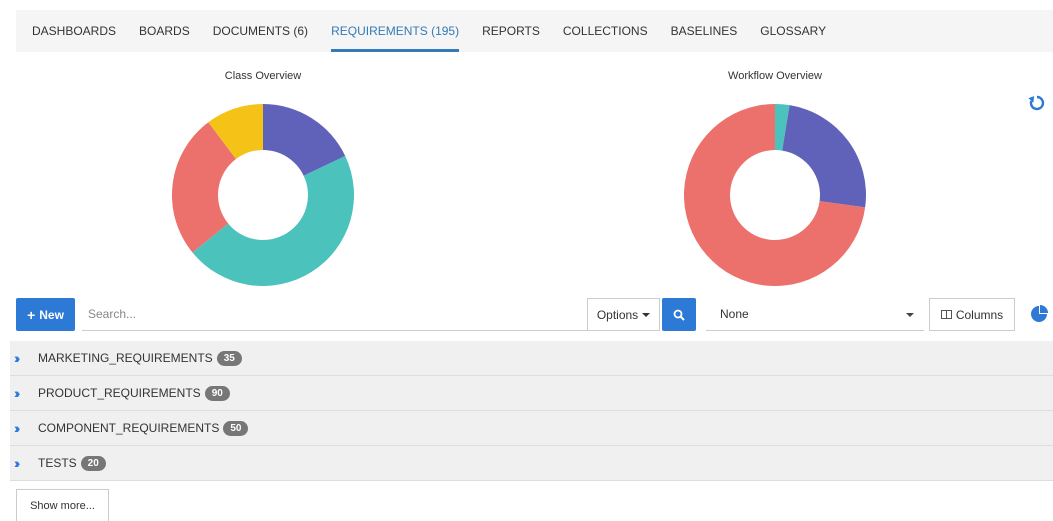 The height and width of the screenshot is (521, 1053). What do you see at coordinates (229, 358) in the screenshot?
I see `count-badge: 35` at bounding box center [229, 358].